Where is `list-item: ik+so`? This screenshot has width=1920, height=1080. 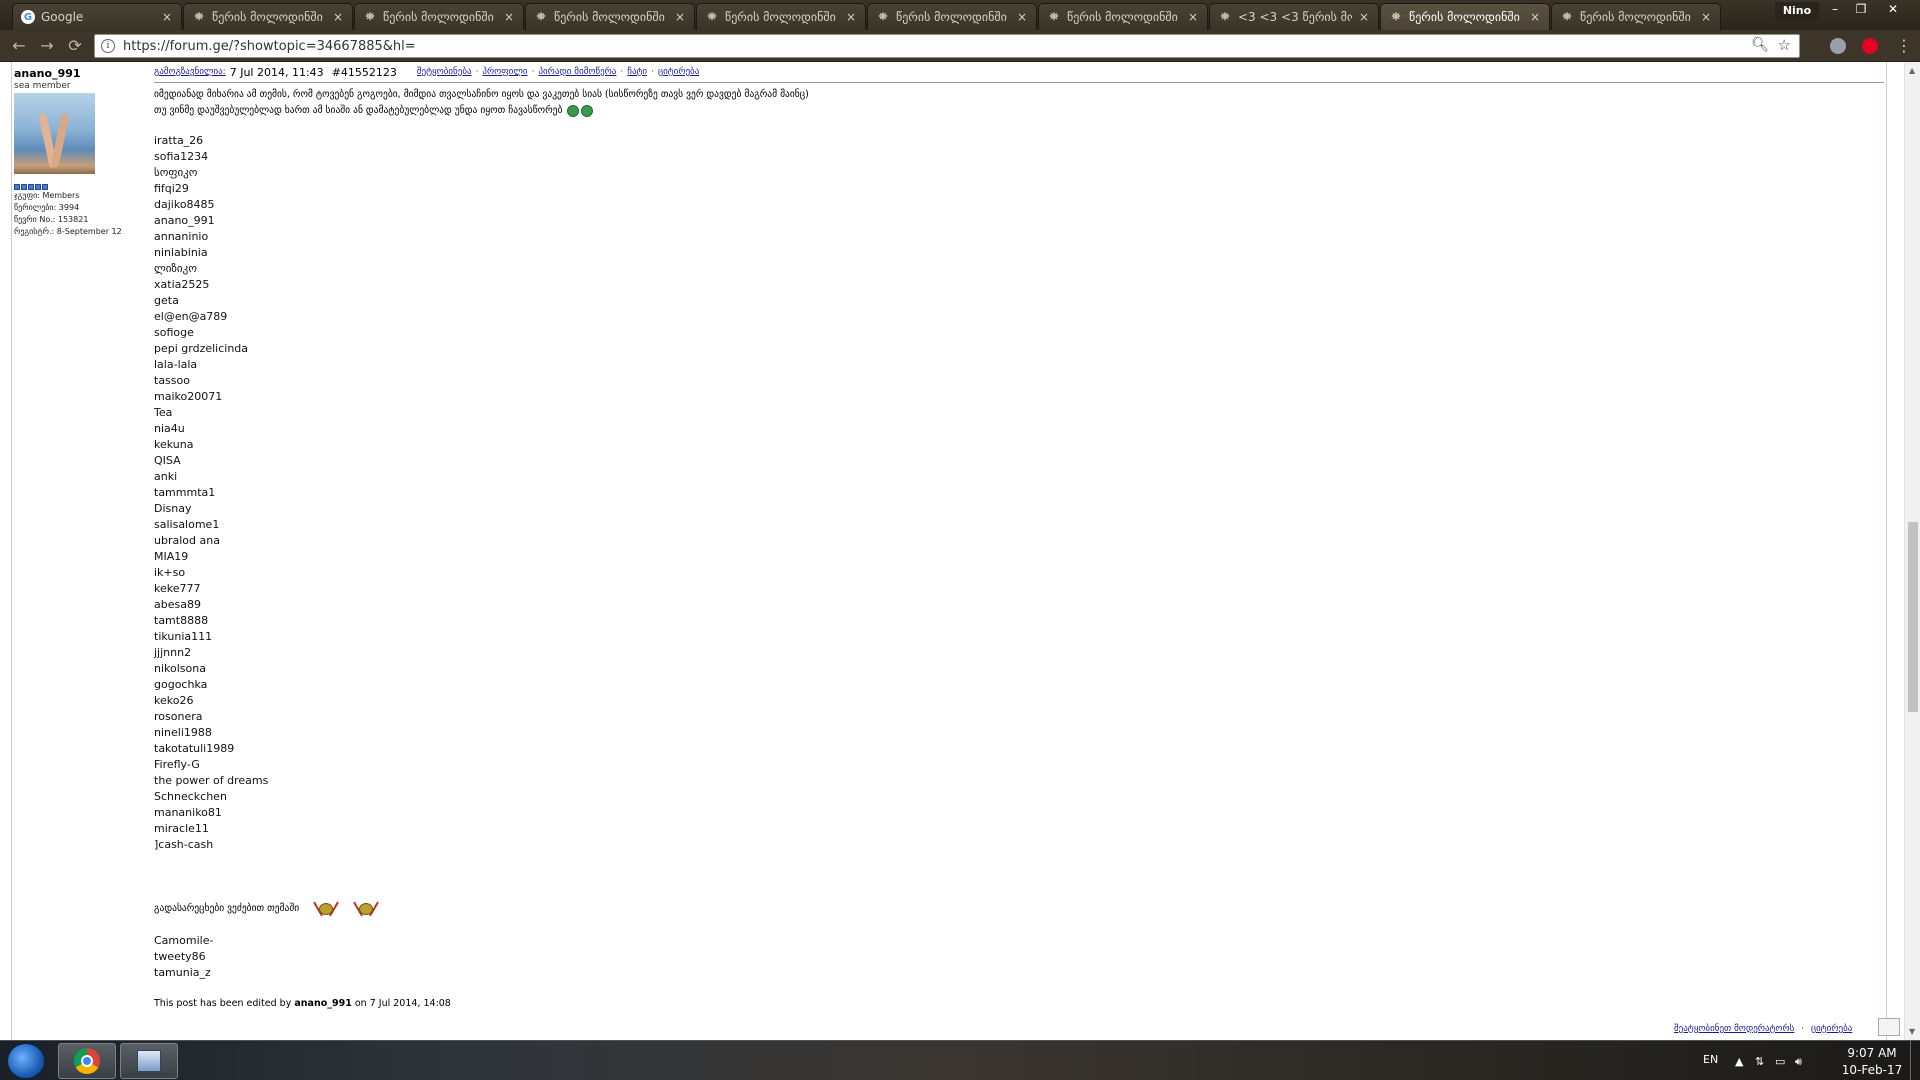 list-item: ik+so is located at coordinates (170, 572).